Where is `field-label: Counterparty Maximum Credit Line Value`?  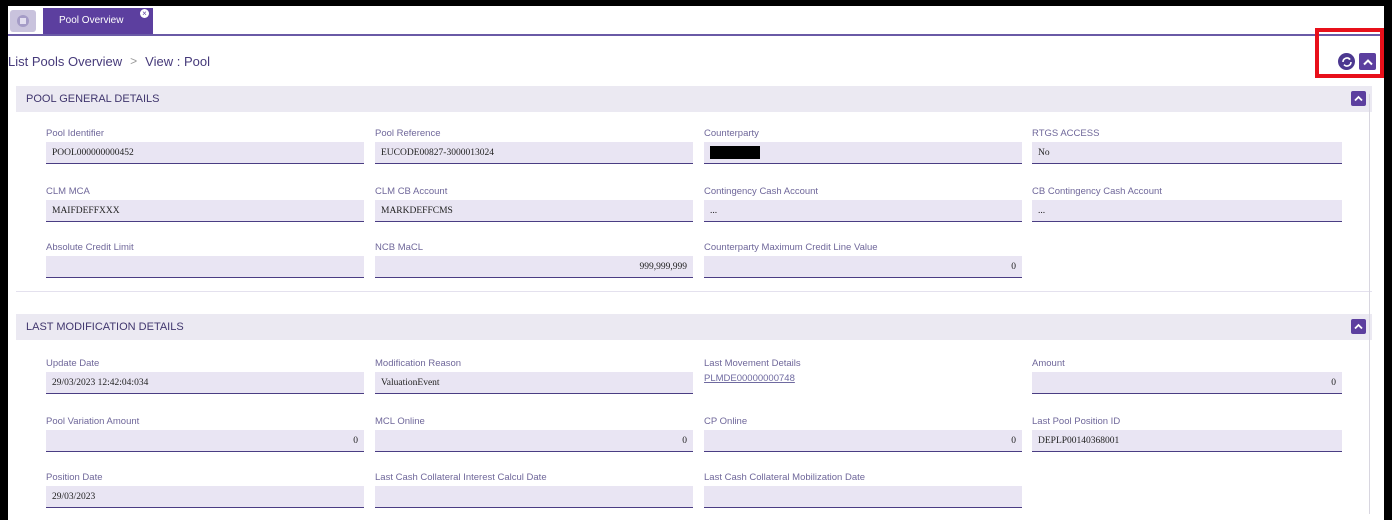
field-label: Counterparty Maximum Credit Line Value is located at coordinates (791, 247).